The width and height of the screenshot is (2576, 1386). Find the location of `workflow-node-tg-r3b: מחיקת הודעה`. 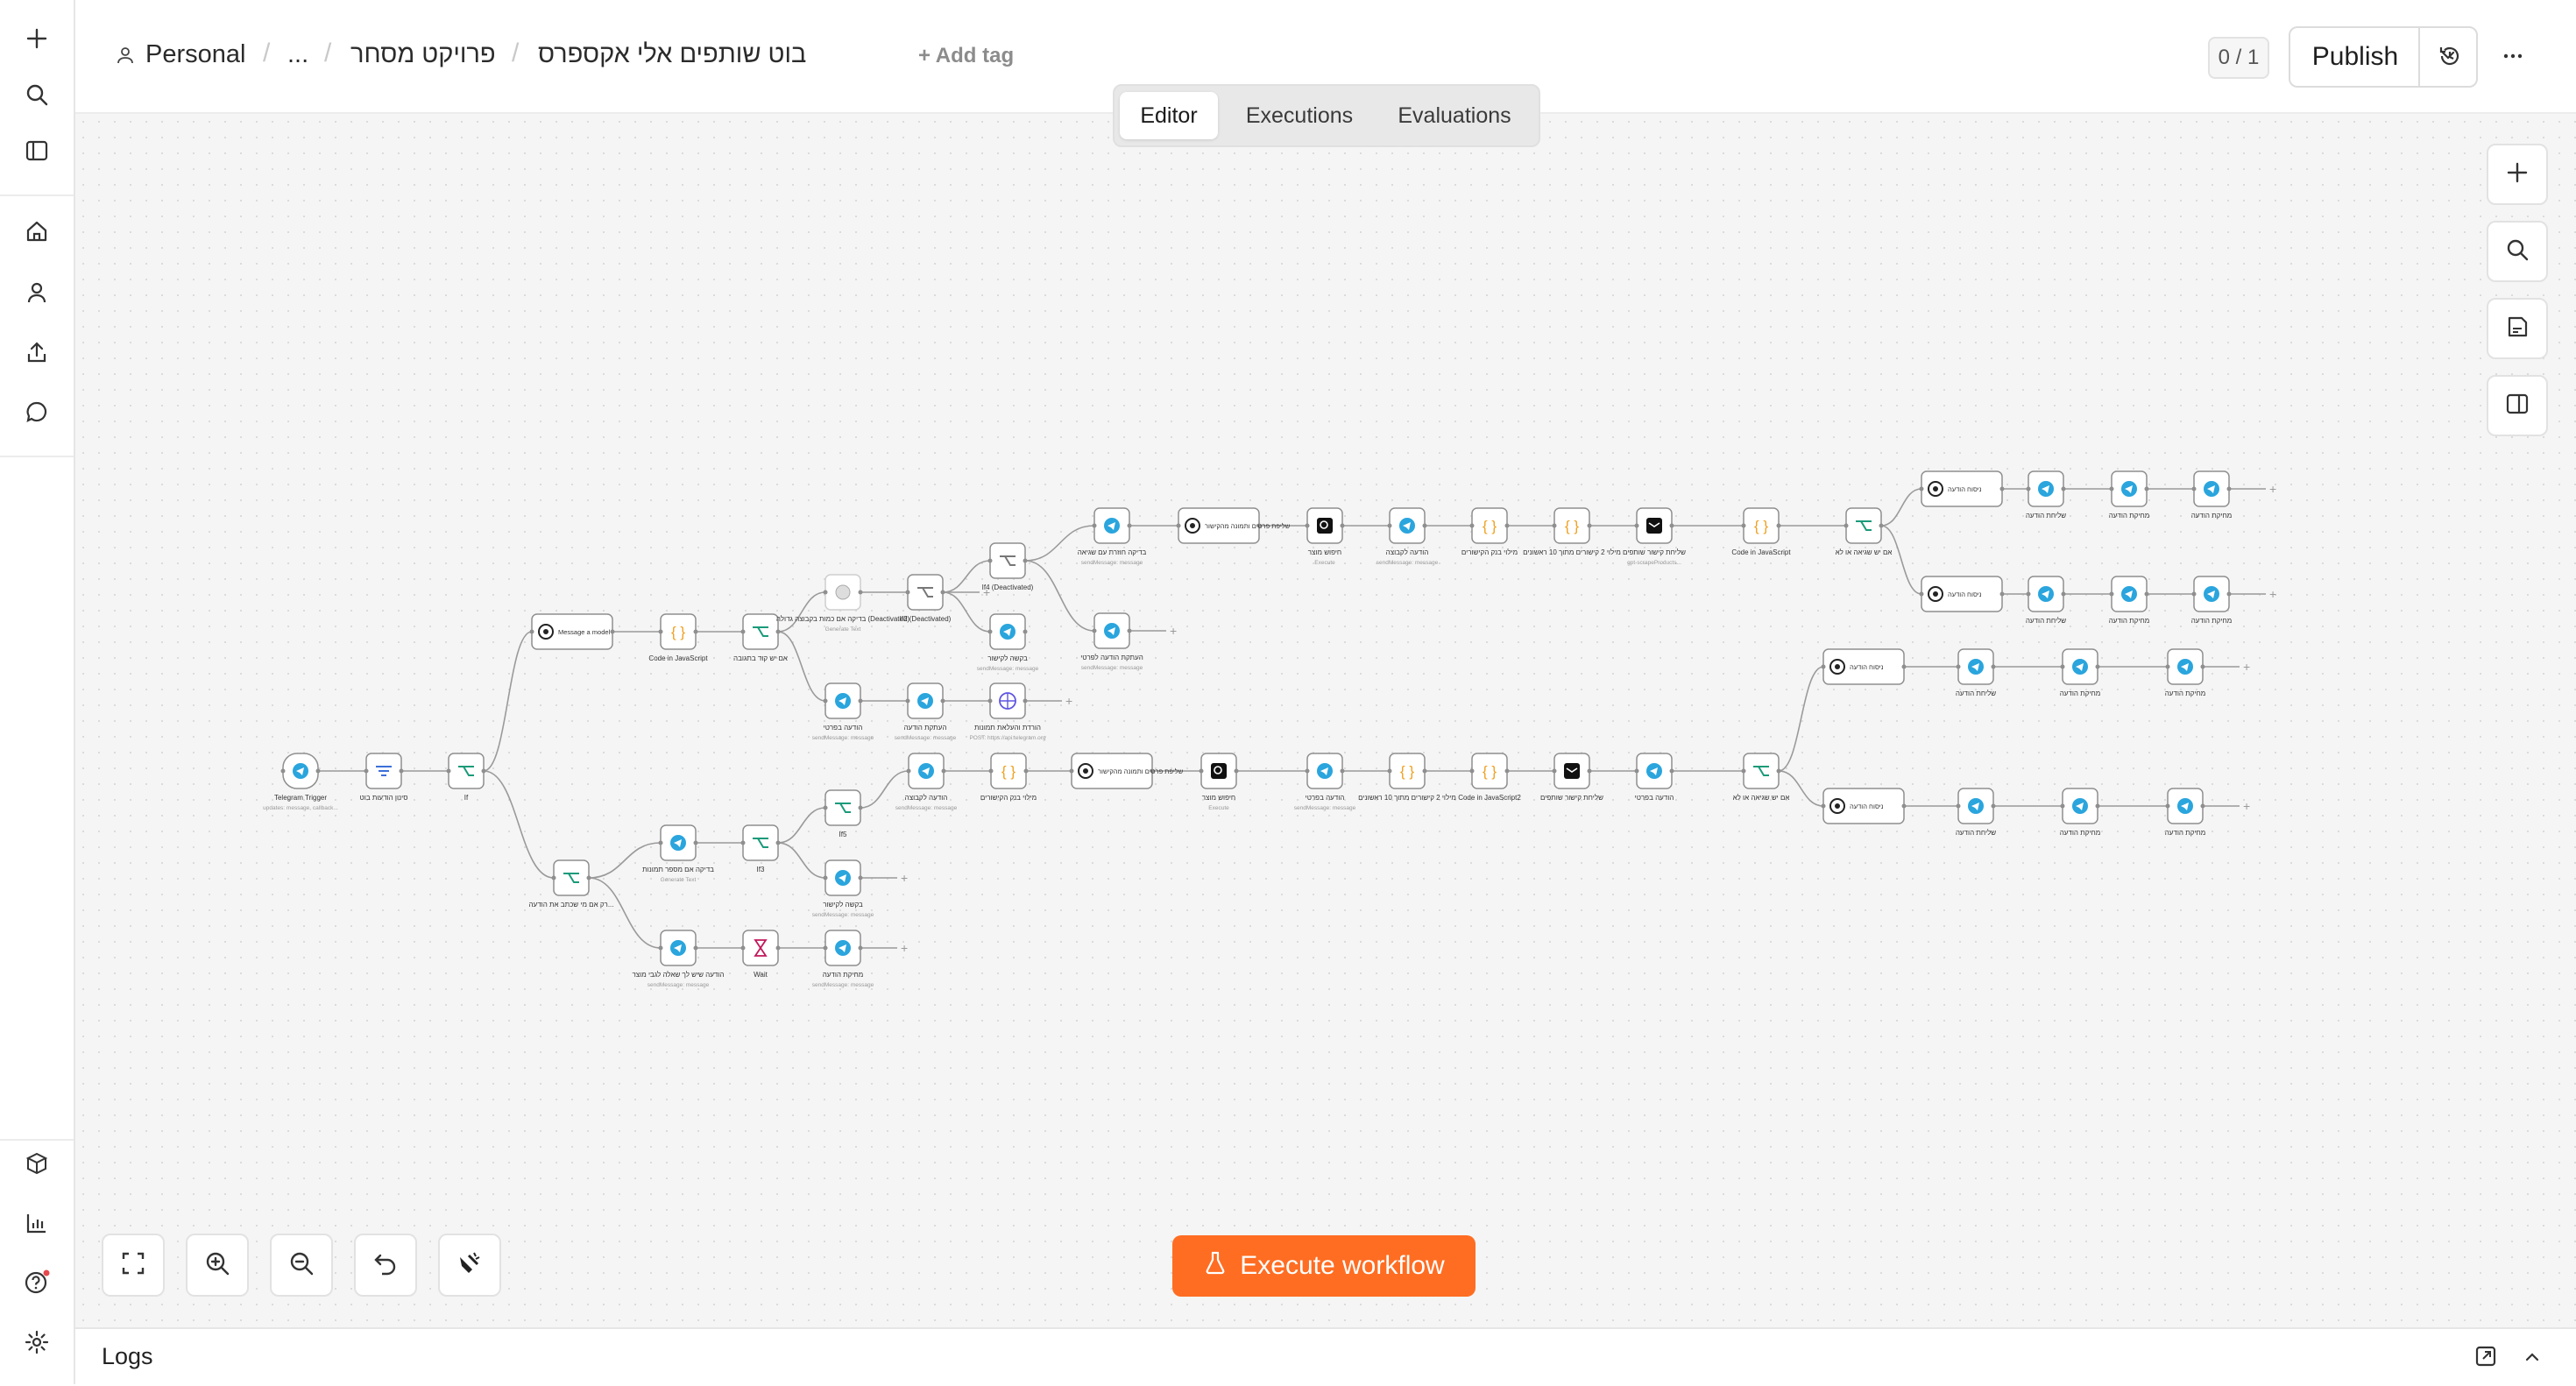

workflow-node-tg-r3b: מחיקת הודעה is located at coordinates (2080, 673).